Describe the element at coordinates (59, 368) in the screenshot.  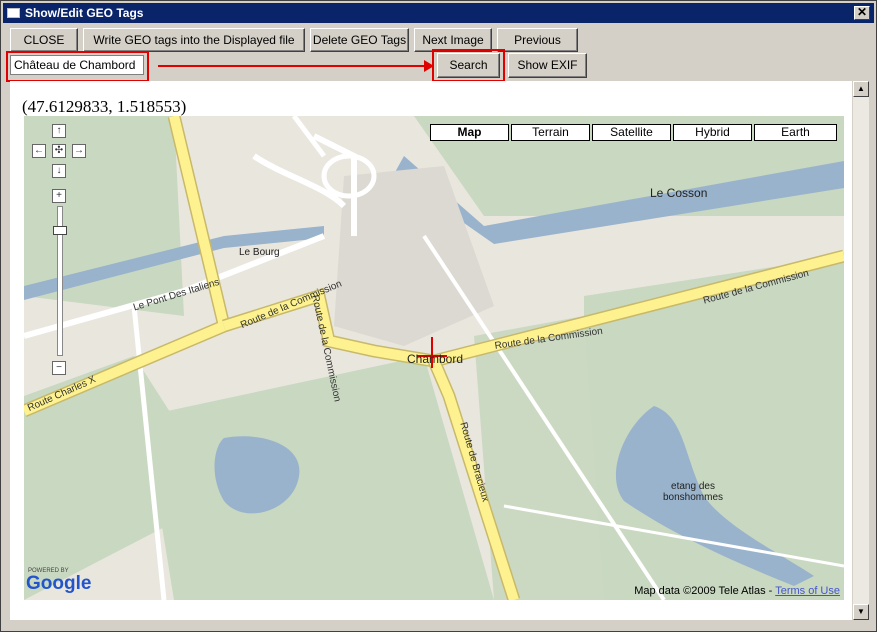
I see `zoom-out-icon: −` at that location.